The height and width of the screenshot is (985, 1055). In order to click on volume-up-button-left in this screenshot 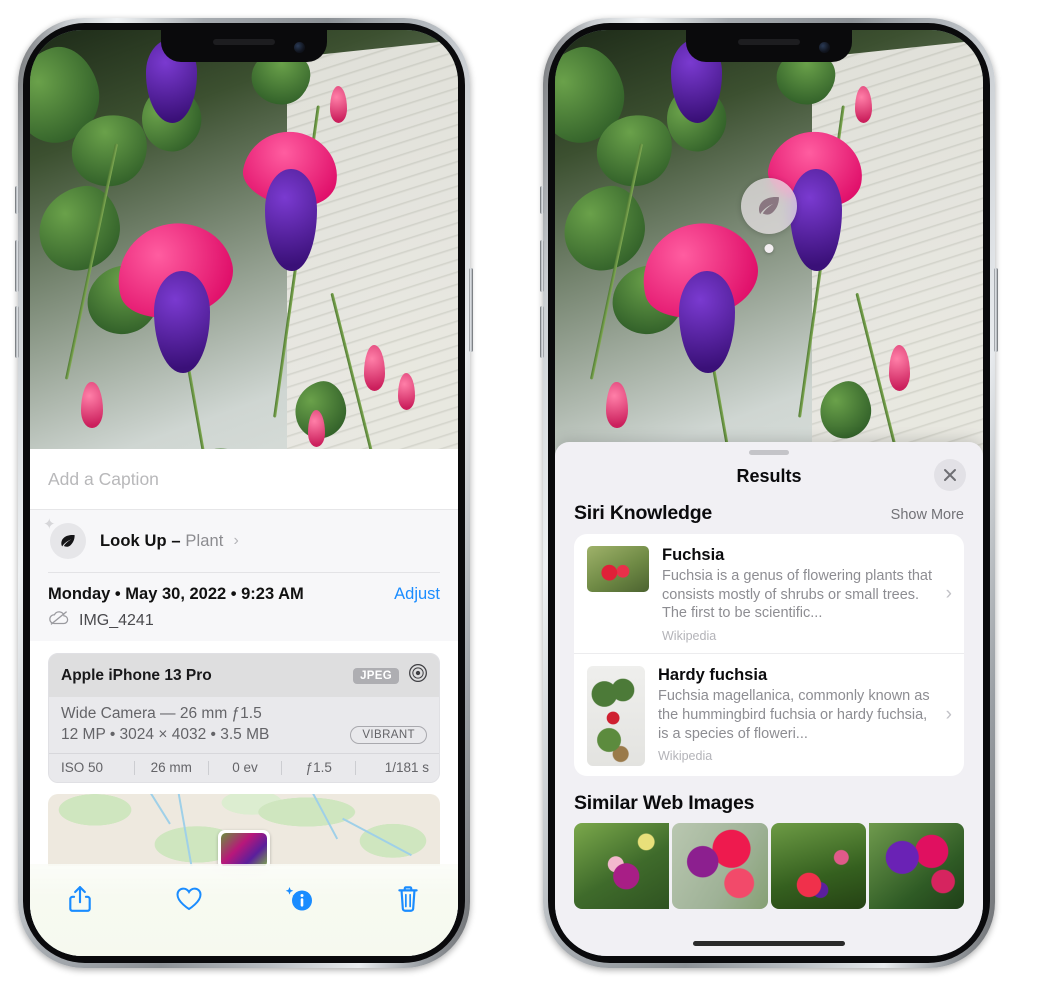, I will do `click(17, 266)`.